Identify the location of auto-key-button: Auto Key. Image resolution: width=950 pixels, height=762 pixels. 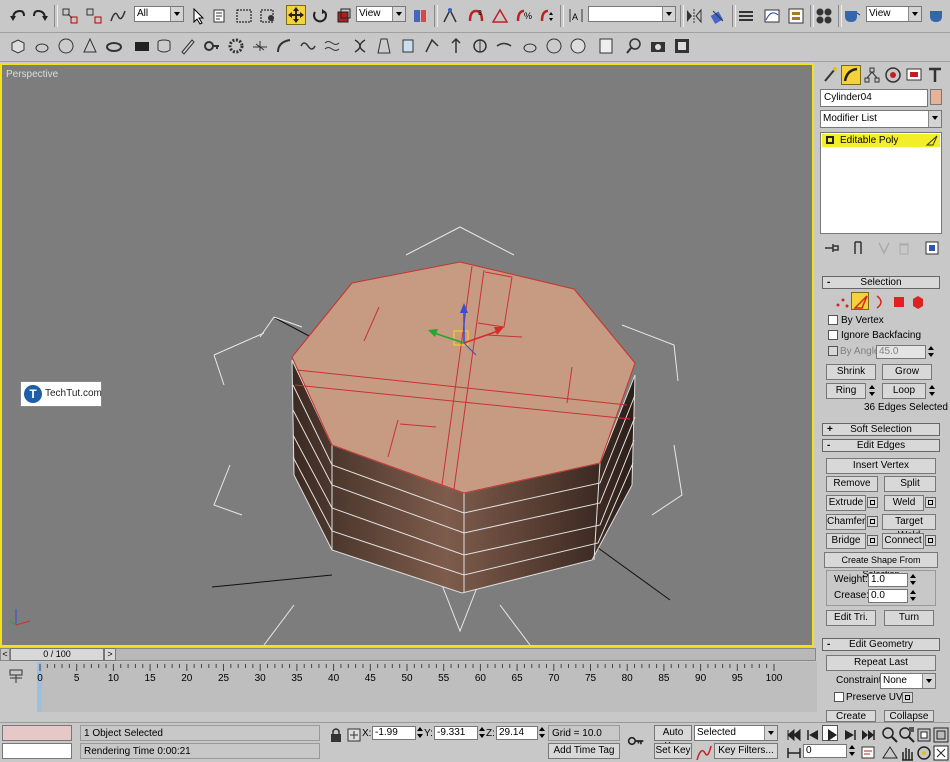
(673, 738).